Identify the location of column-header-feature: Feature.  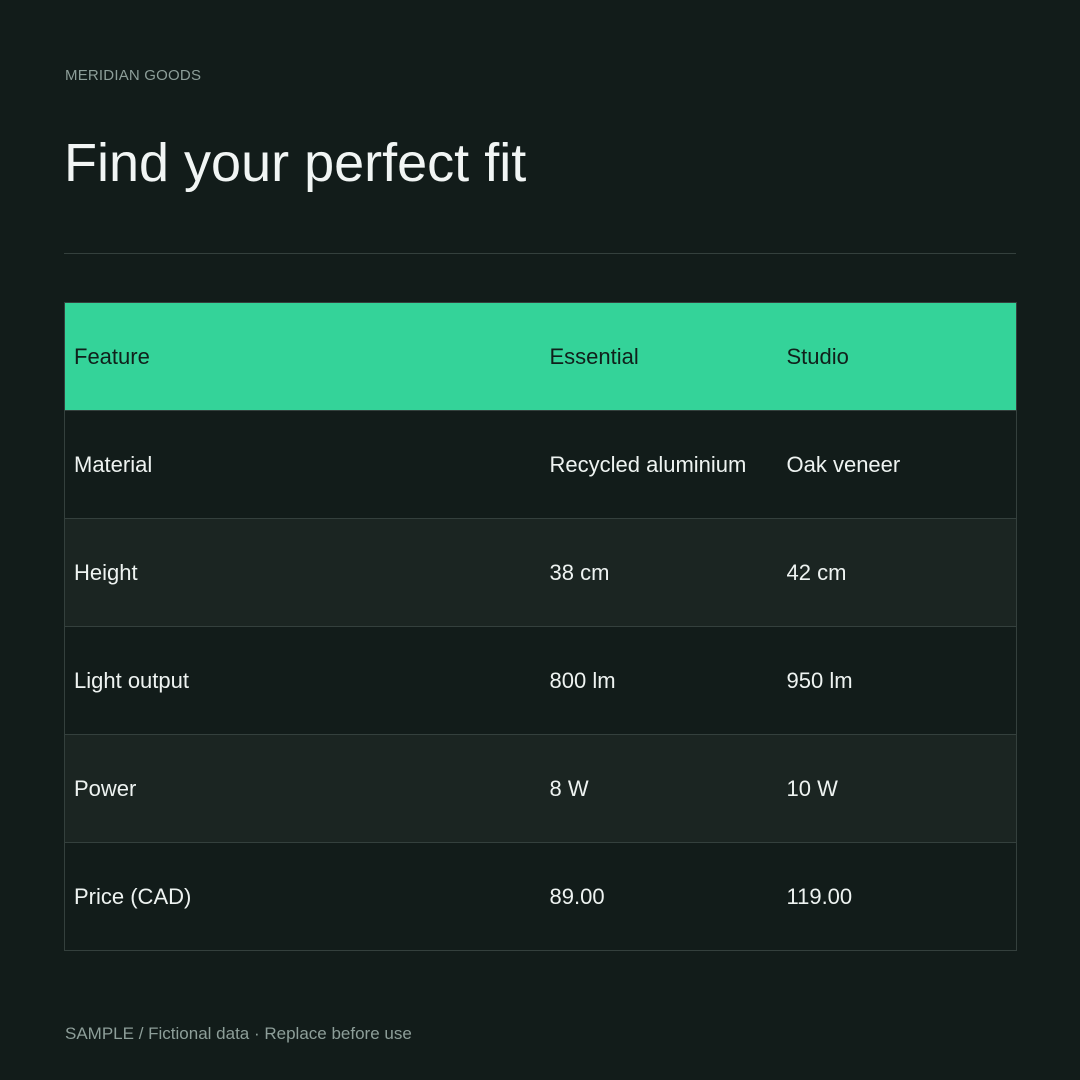
(112, 356).